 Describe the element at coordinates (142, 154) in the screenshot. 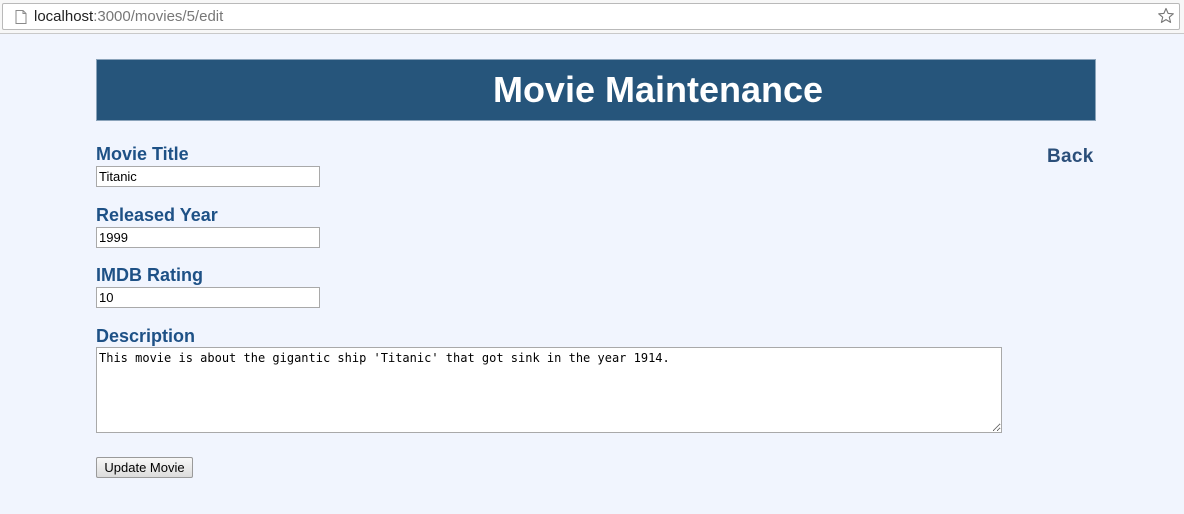

I see `movie-title-label: Movie Title` at that location.